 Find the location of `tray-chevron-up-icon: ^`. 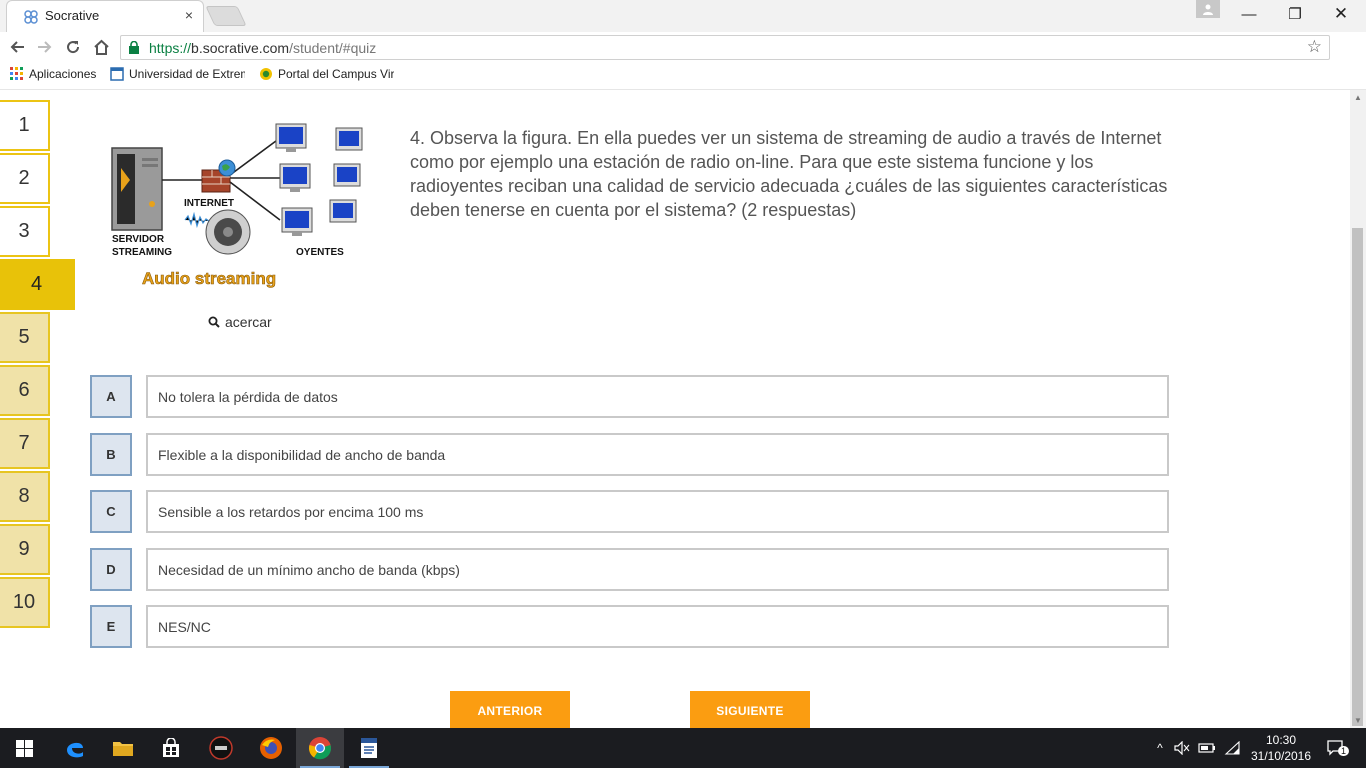

tray-chevron-up-icon: ^ is located at coordinates (1160, 748).